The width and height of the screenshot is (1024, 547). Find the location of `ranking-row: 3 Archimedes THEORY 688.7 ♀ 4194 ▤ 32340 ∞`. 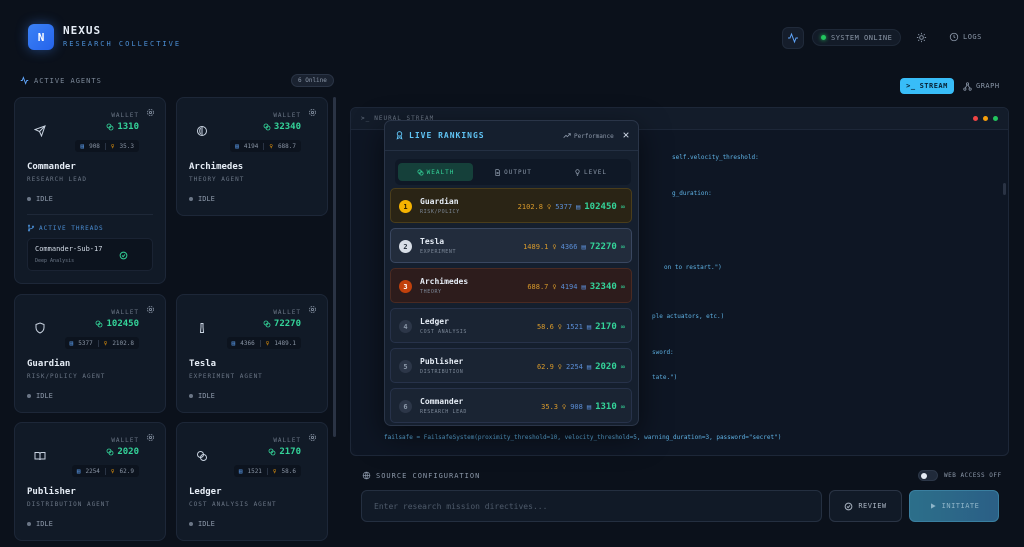

ranking-row: 3 Archimedes THEORY 688.7 ♀ 4194 ▤ 32340 ∞ is located at coordinates (511, 285).